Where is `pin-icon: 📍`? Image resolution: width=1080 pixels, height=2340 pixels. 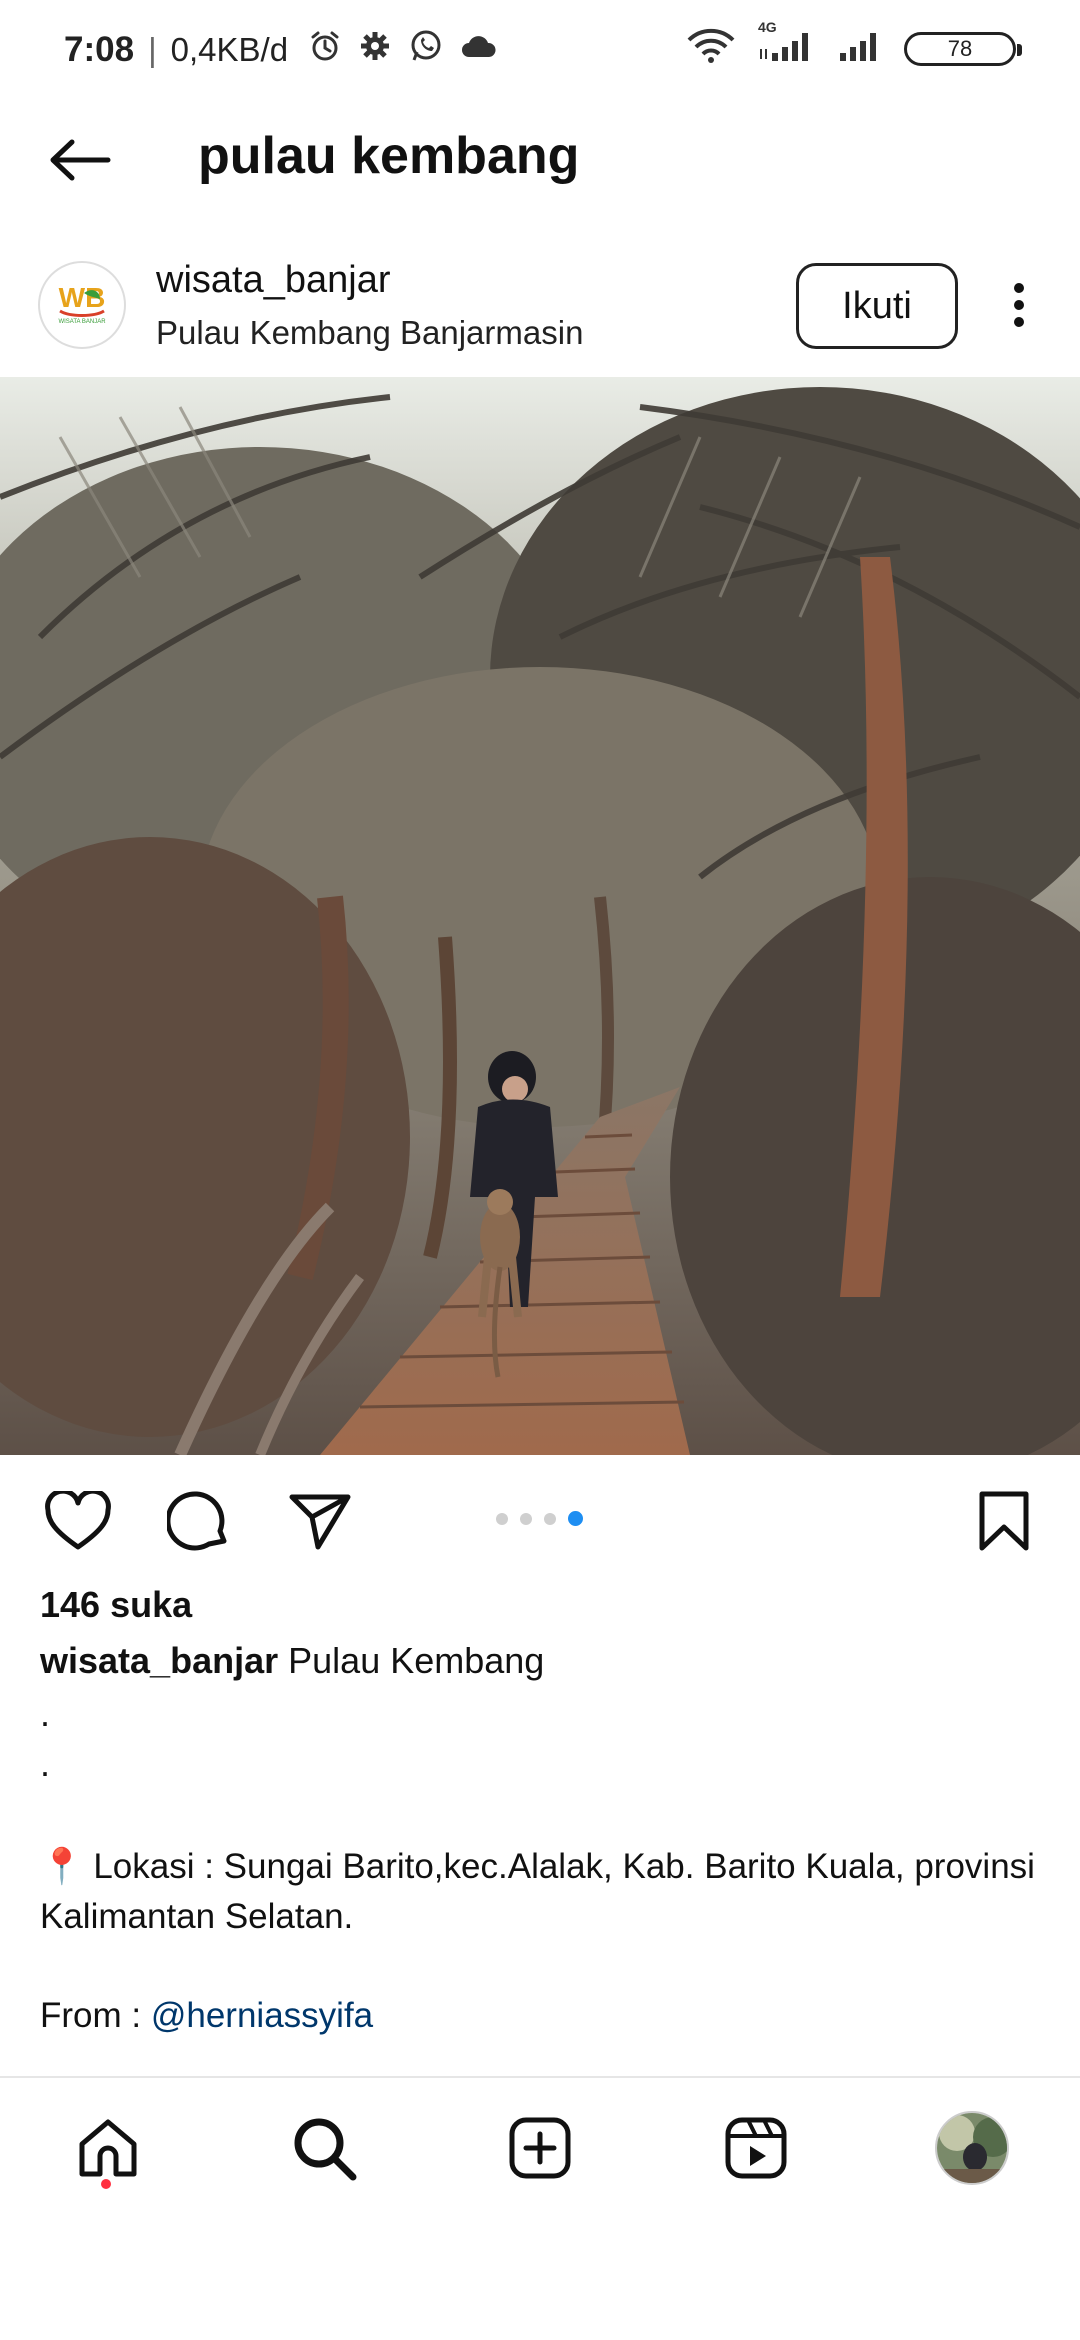
pin-icon: 📍 is located at coordinates (62, 1866).